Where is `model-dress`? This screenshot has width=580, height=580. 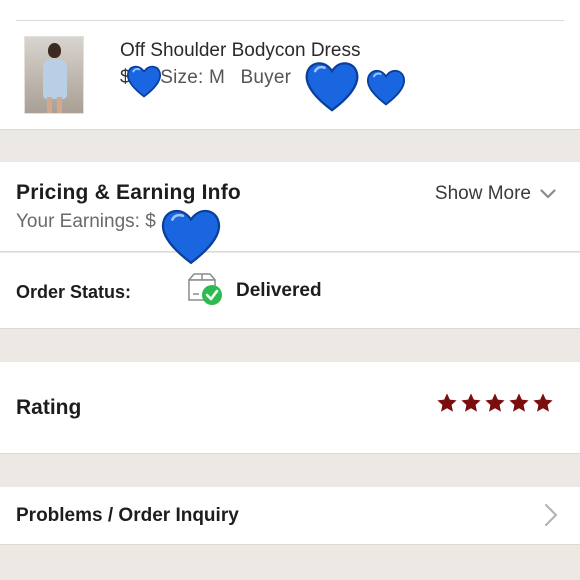
model-dress is located at coordinates (55, 79).